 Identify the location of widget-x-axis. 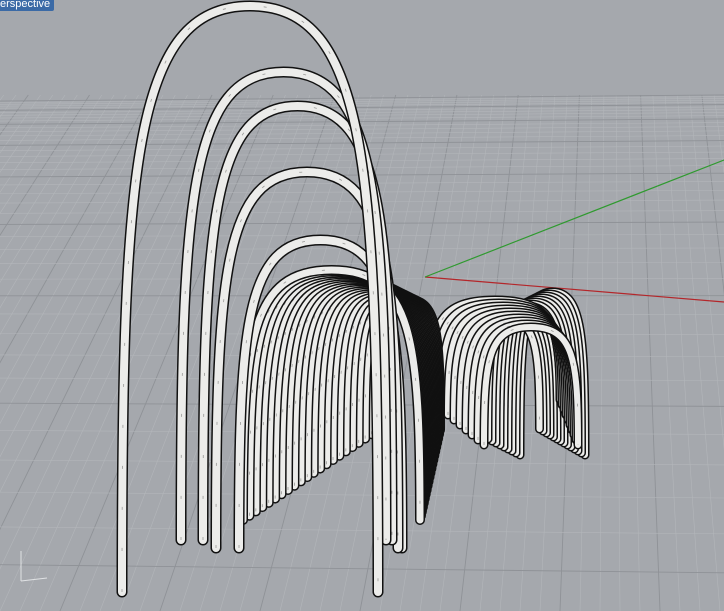
(34, 579).